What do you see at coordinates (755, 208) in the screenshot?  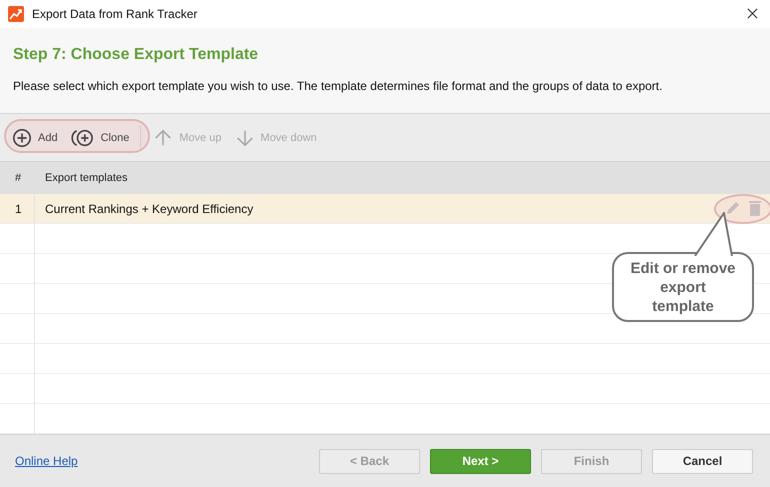 I see `trash-icon` at bounding box center [755, 208].